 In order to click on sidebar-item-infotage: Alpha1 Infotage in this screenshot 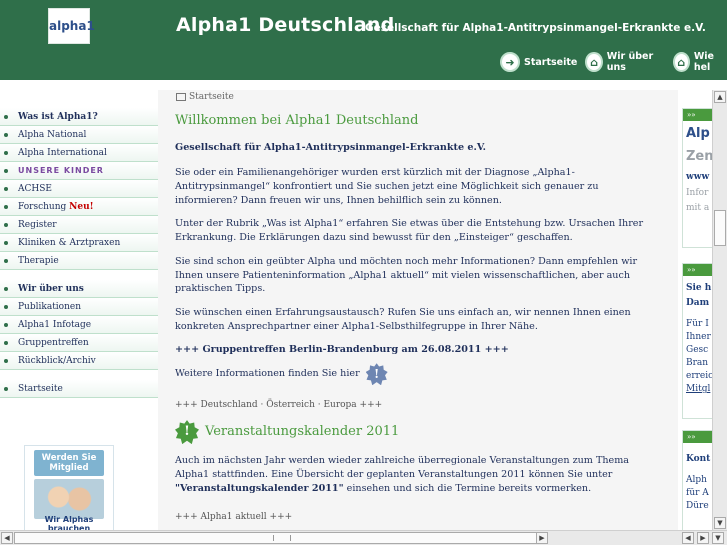, I will do `click(79, 325)`.